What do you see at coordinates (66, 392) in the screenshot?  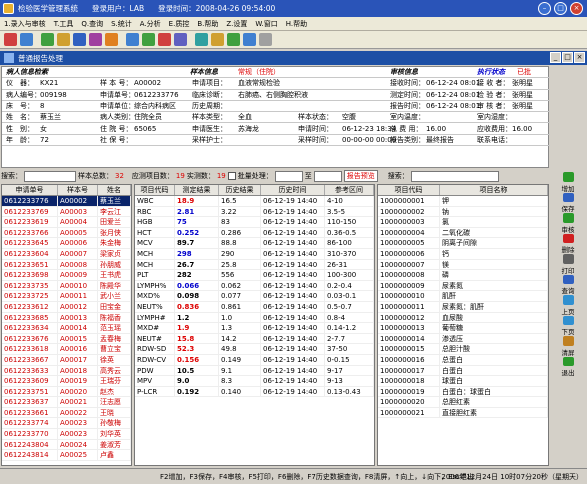 I see `table-row: 0612233751 A00020 赵杰` at bounding box center [66, 392].